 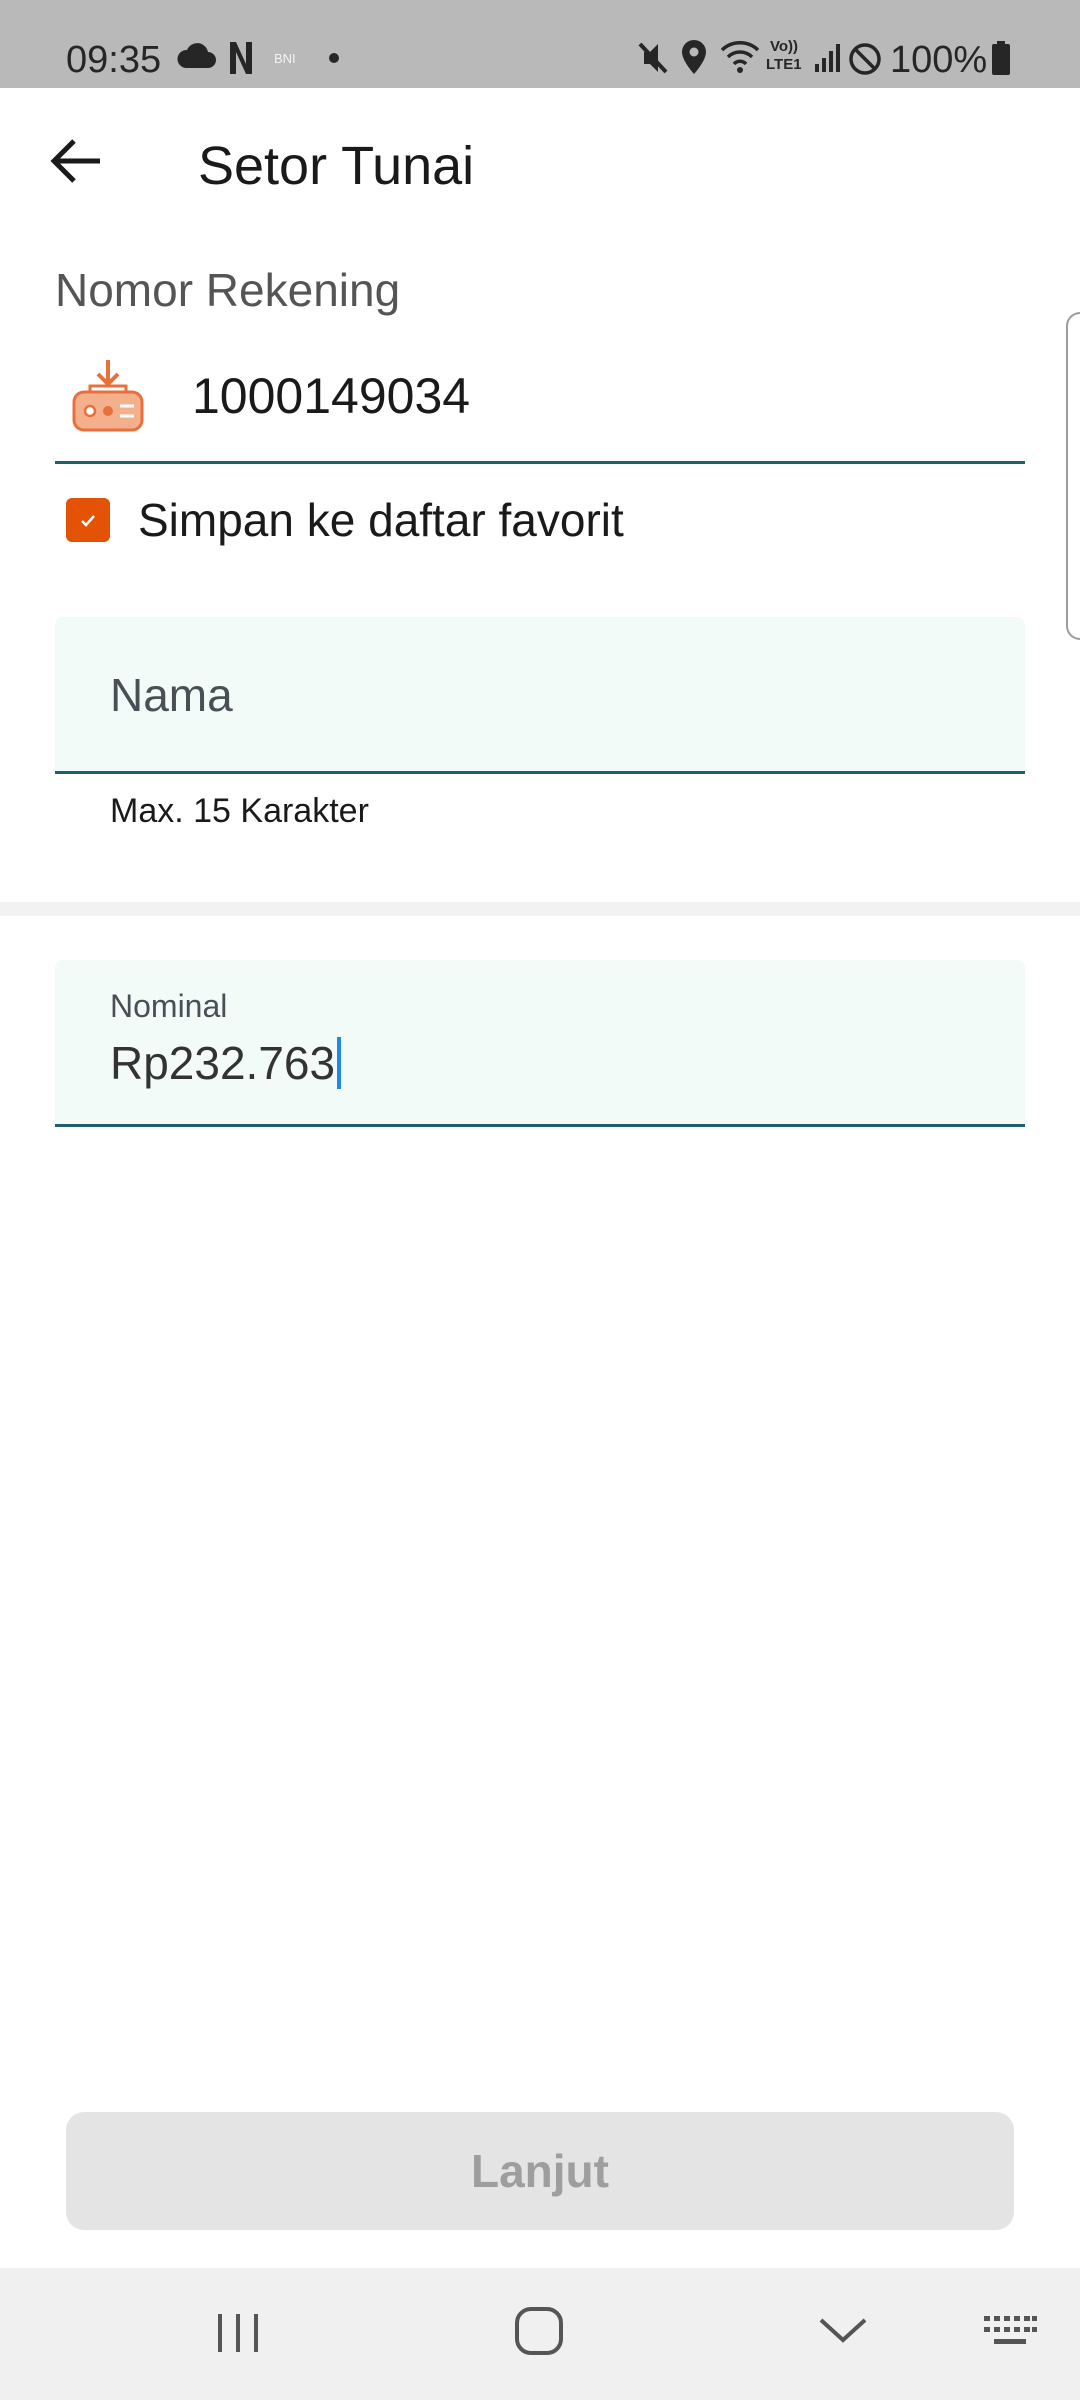 I want to click on name-placeholder: Nama, so click(x=171, y=695).